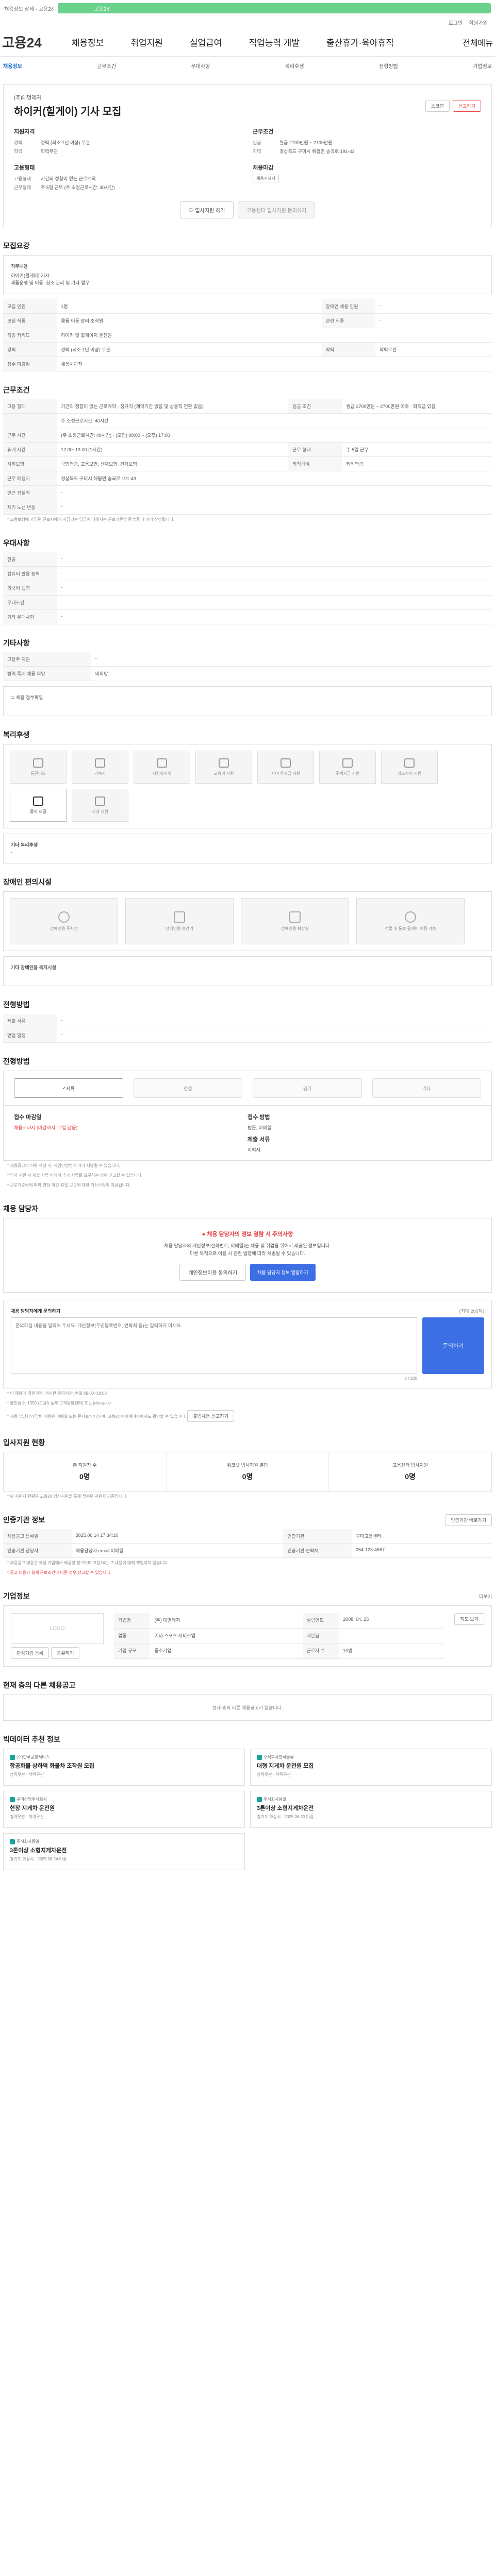 The image size is (495, 2576). Describe the element at coordinates (12, 1757) in the screenshot. I see `company-logo-icon` at that location.